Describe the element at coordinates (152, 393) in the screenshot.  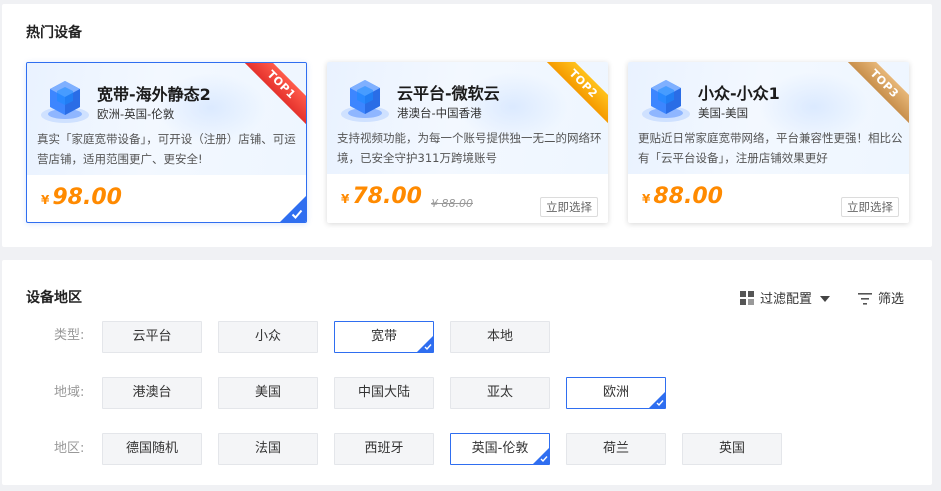
I see `area-option-hk-mo-tw: 港澳台` at that location.